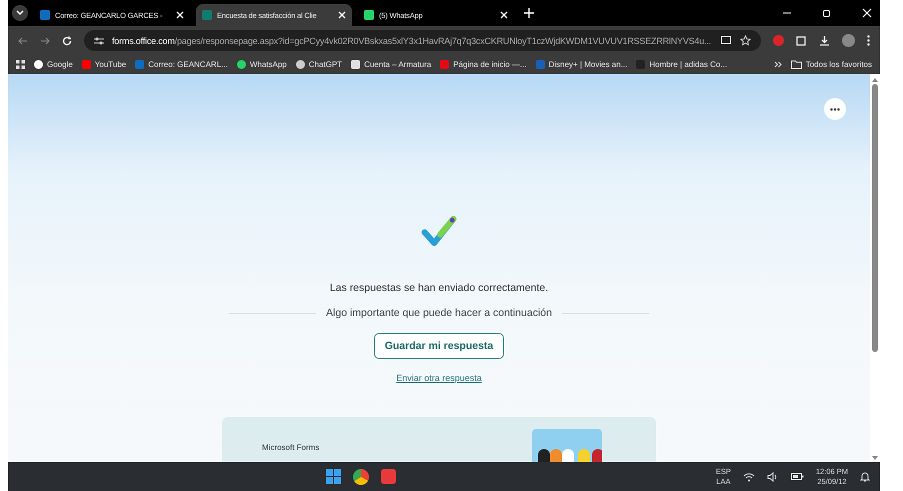 The image size is (903, 491). I want to click on caret-icon, so click(20, 13).